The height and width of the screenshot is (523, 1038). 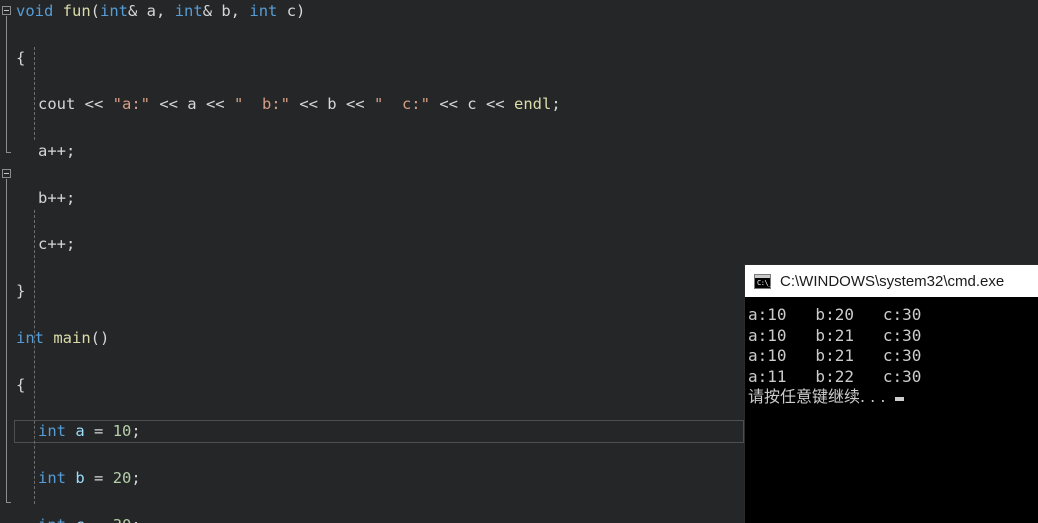 What do you see at coordinates (519, 11) in the screenshot?
I see `code-line: void fun(int& a, int& b, int c)` at bounding box center [519, 11].